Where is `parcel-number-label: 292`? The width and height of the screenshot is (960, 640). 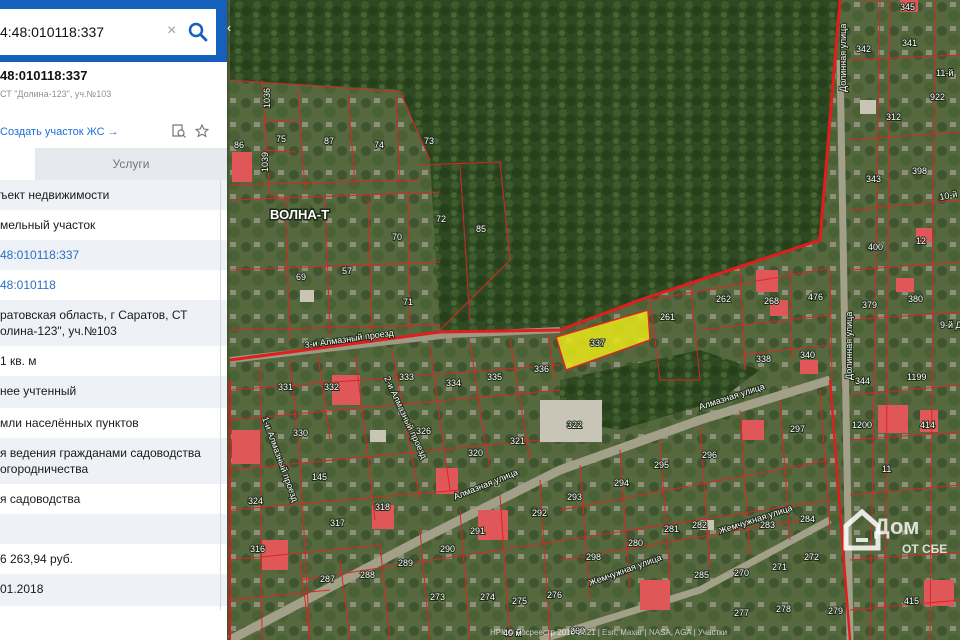 parcel-number-label: 292 is located at coordinates (539, 513).